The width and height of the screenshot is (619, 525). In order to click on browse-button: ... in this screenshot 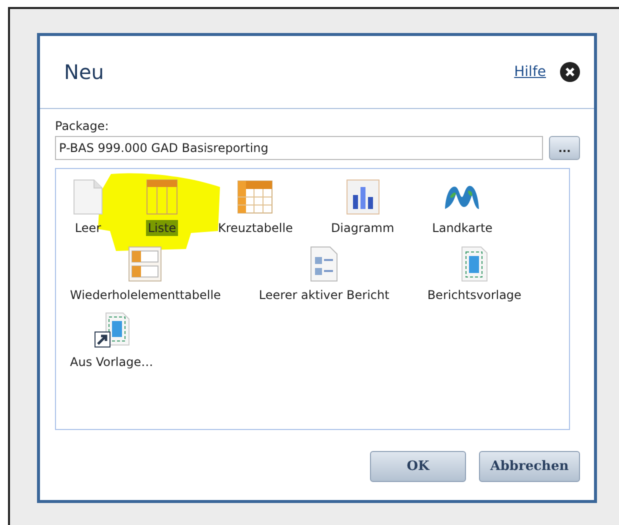, I will do `click(564, 148)`.